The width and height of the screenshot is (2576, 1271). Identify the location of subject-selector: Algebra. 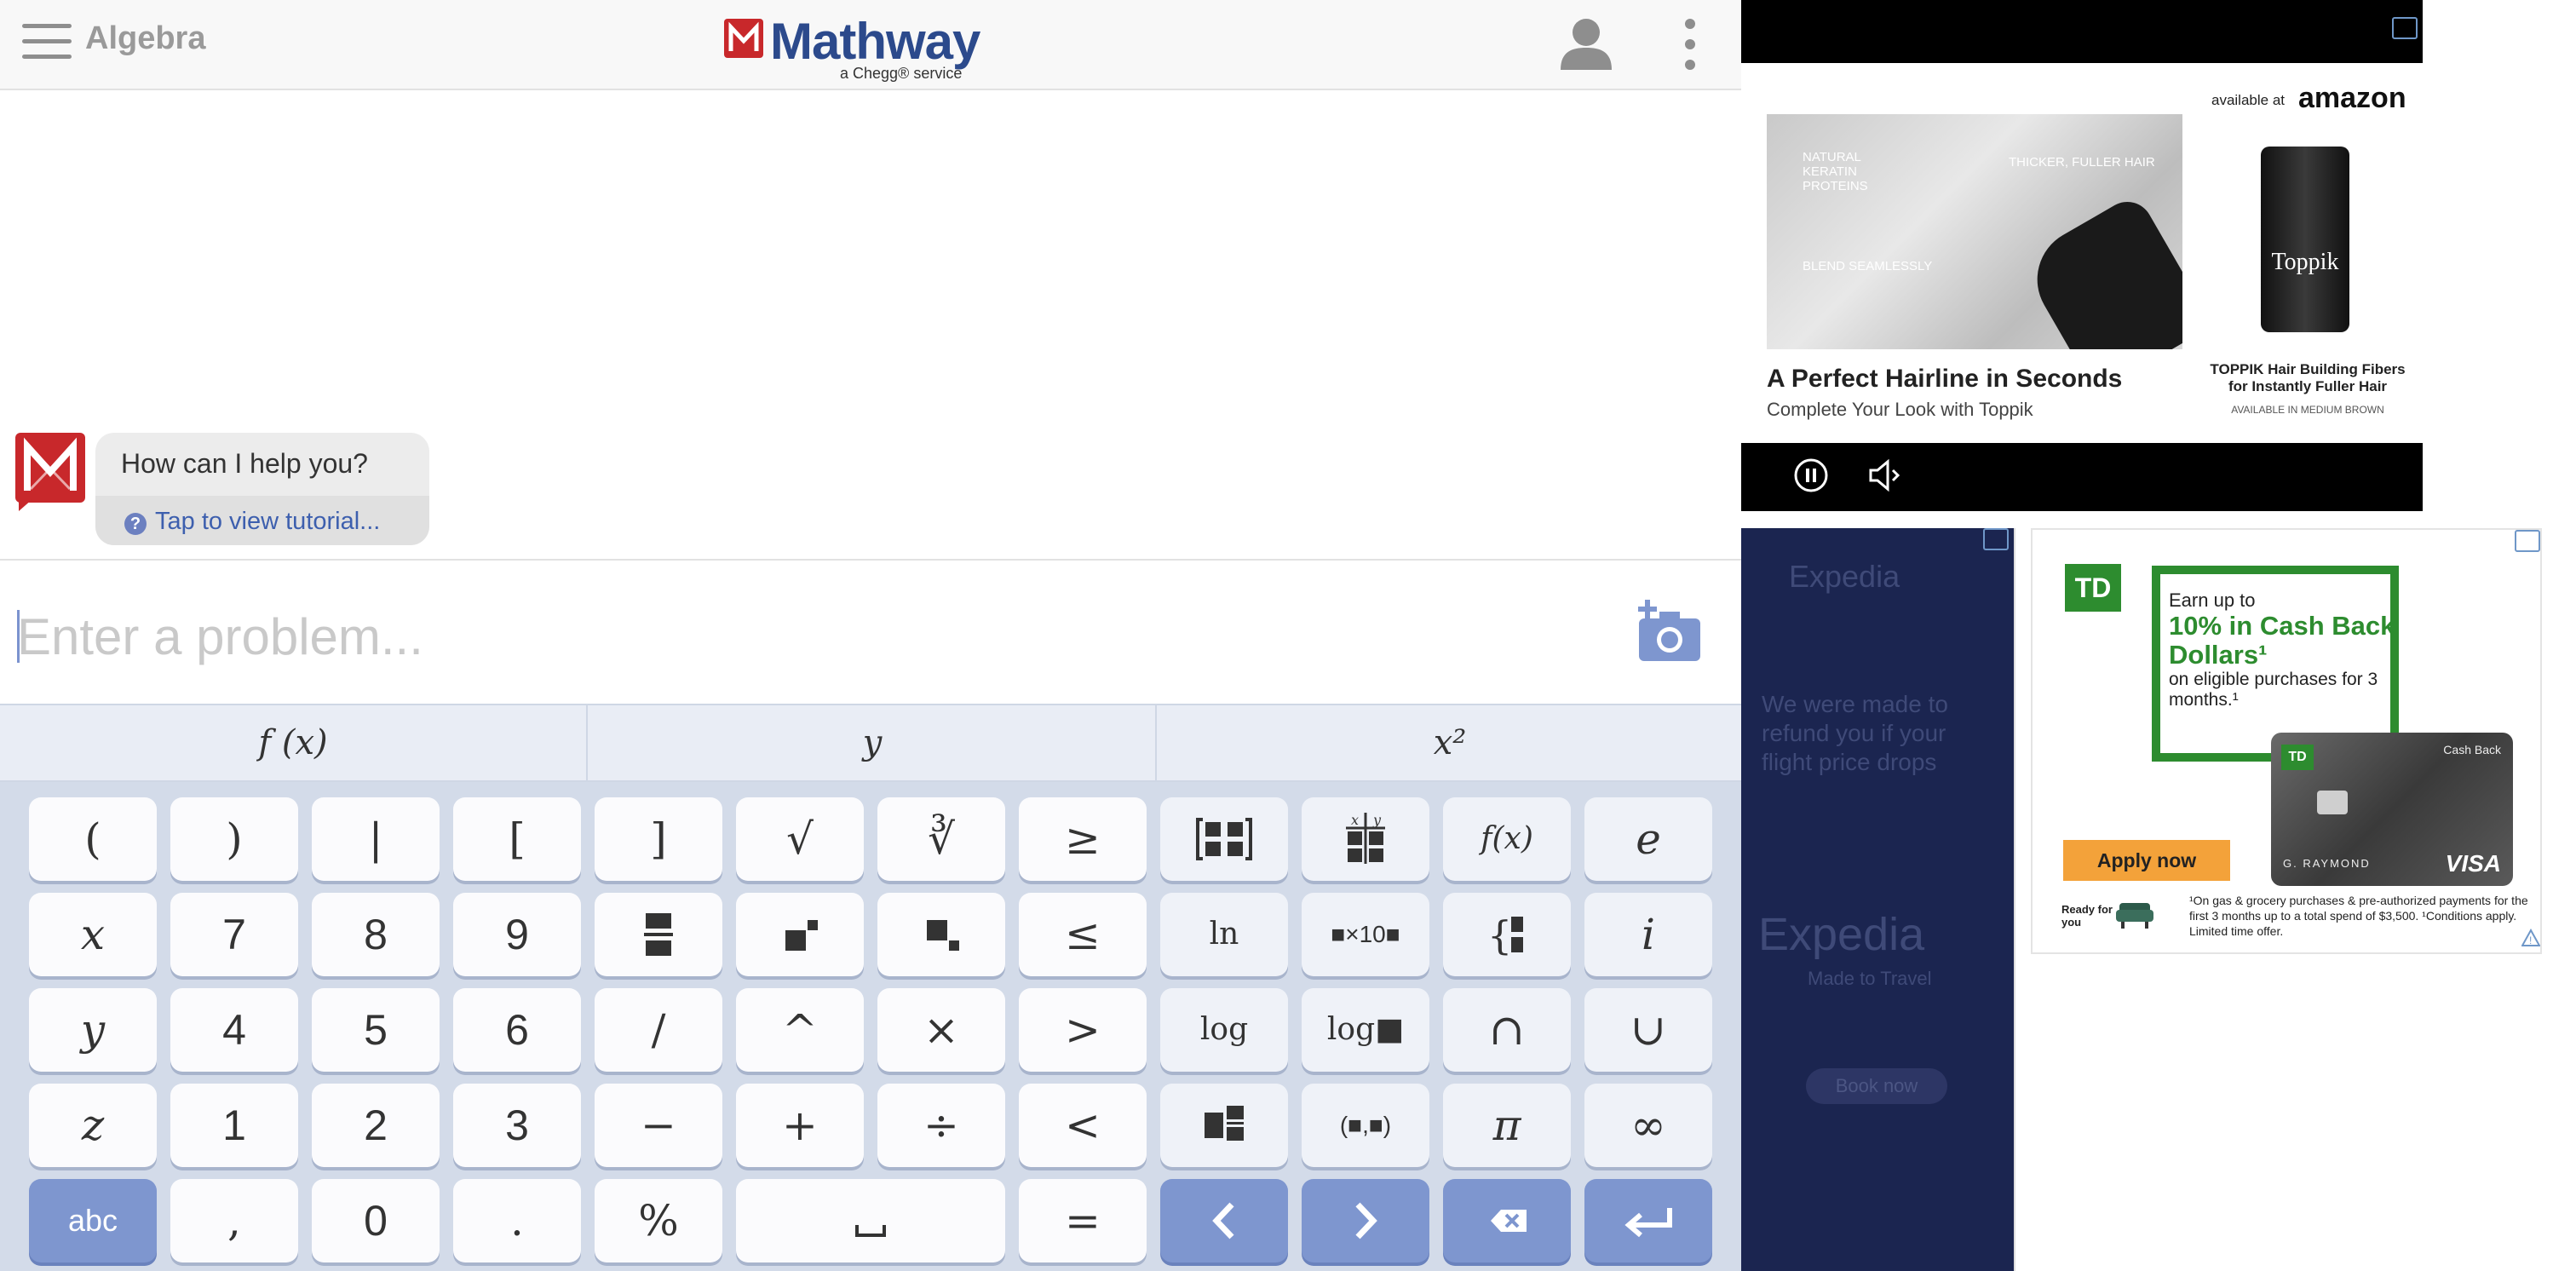
(145, 38).